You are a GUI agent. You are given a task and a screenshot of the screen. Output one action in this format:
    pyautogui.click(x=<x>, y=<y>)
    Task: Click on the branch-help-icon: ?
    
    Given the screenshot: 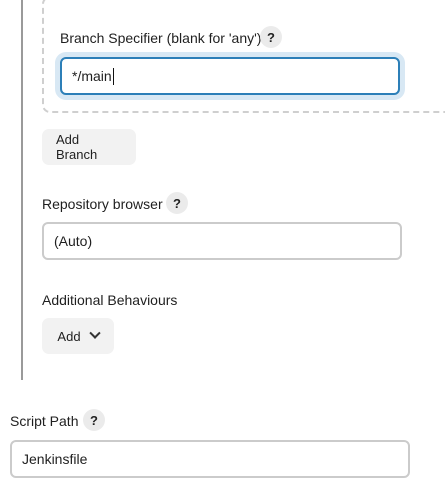 What is the action you would take?
    pyautogui.click(x=271, y=37)
    